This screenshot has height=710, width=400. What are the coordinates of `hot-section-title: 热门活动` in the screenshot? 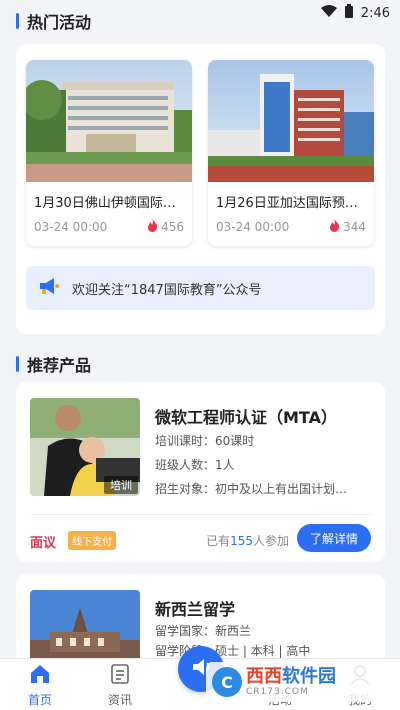 It's located at (53, 21).